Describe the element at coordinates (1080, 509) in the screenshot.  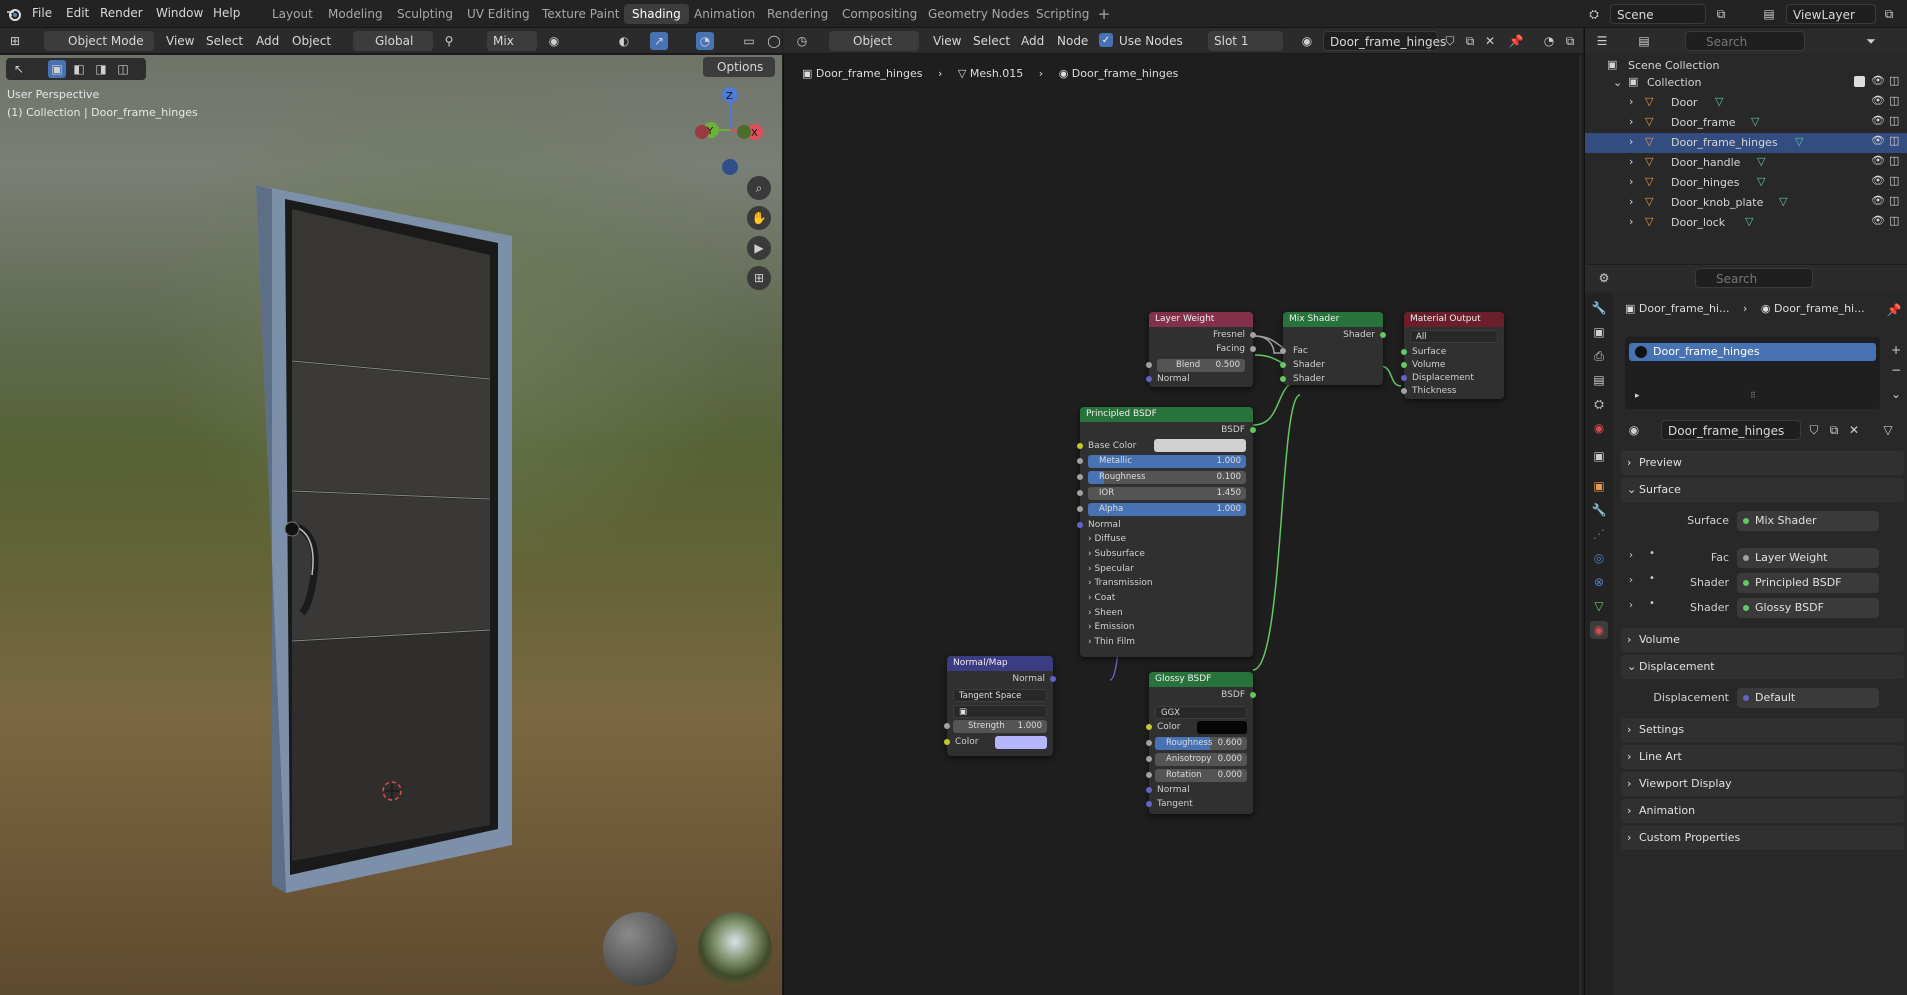
I see `alpha-socket` at that location.